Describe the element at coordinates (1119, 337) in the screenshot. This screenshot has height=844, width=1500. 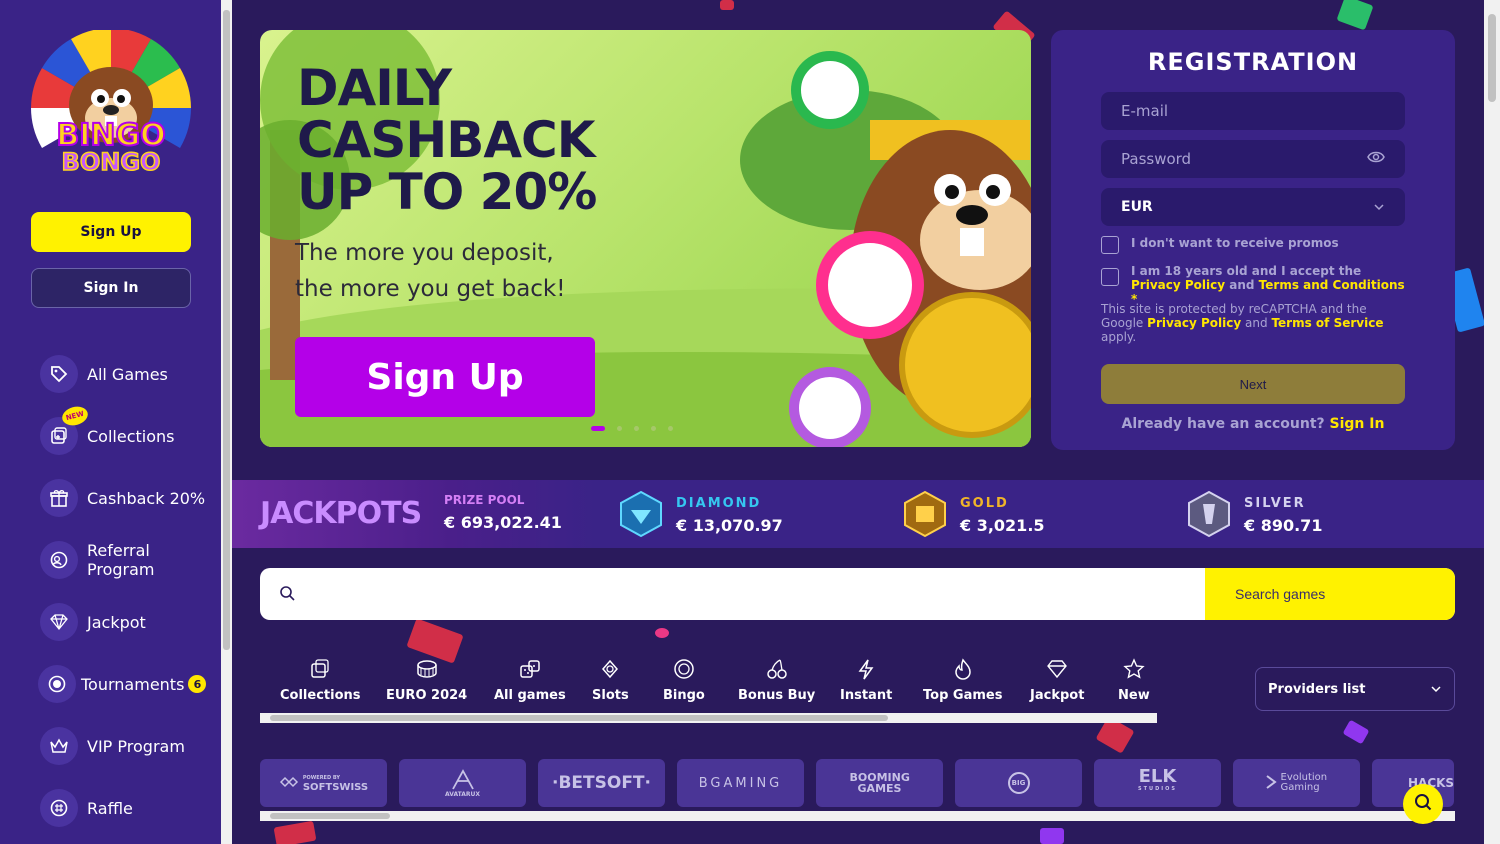
I see `recaptcha-suffix: apply.` at that location.